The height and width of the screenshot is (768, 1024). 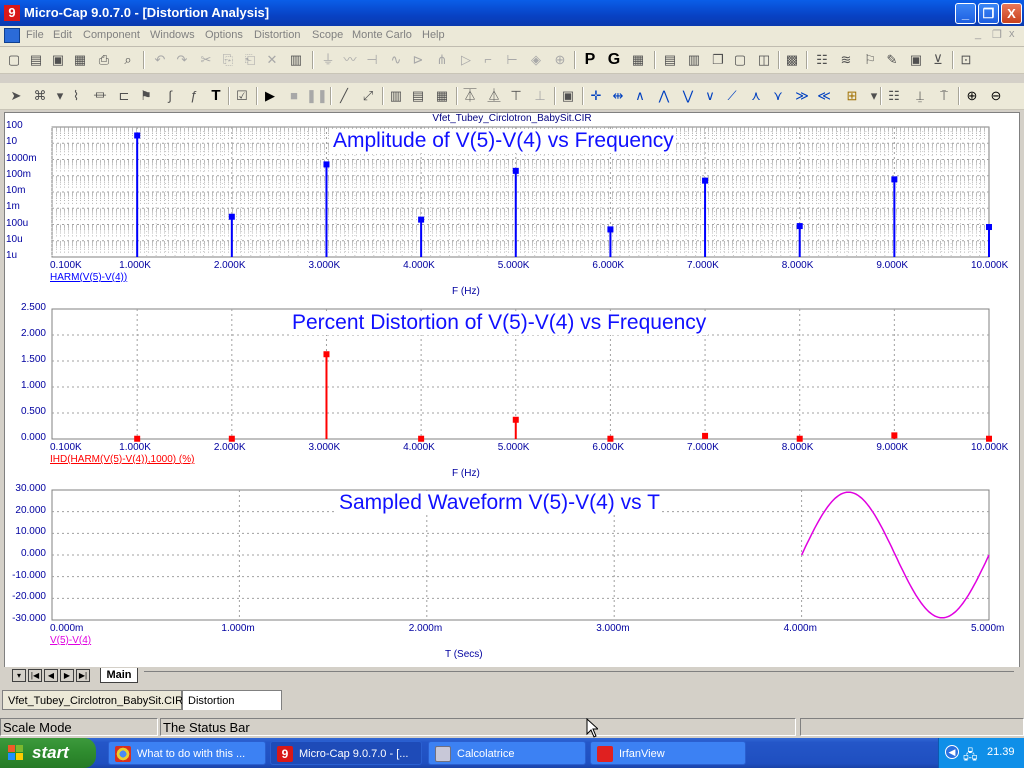 I want to click on bag-icon: ⊞, so click(x=852, y=96).